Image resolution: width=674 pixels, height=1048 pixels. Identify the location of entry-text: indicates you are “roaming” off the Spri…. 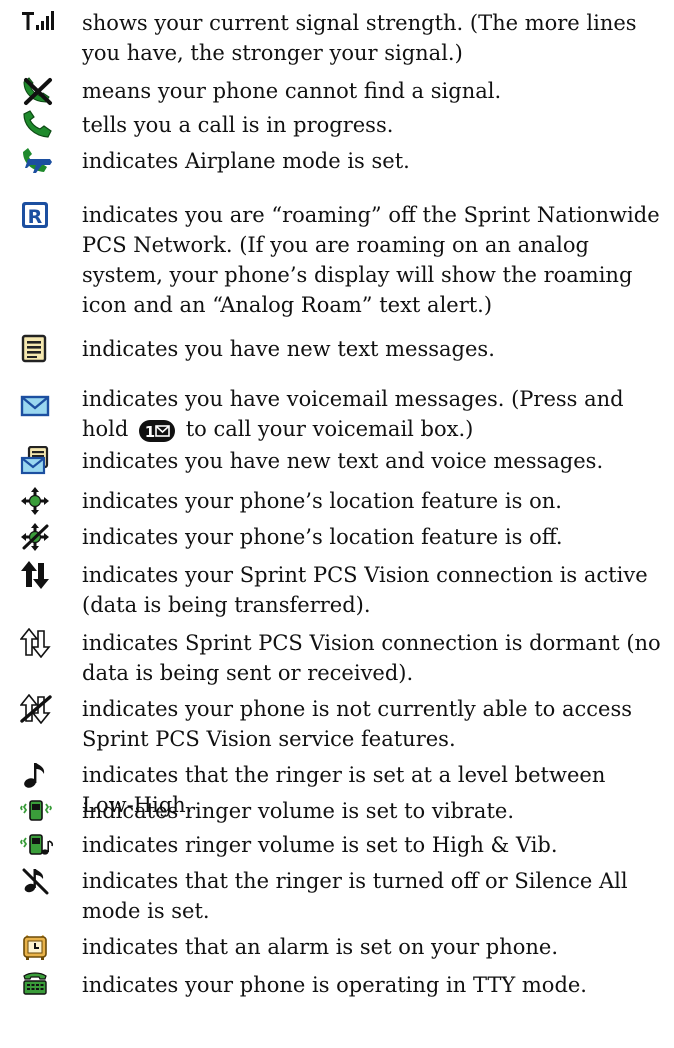
(371, 260).